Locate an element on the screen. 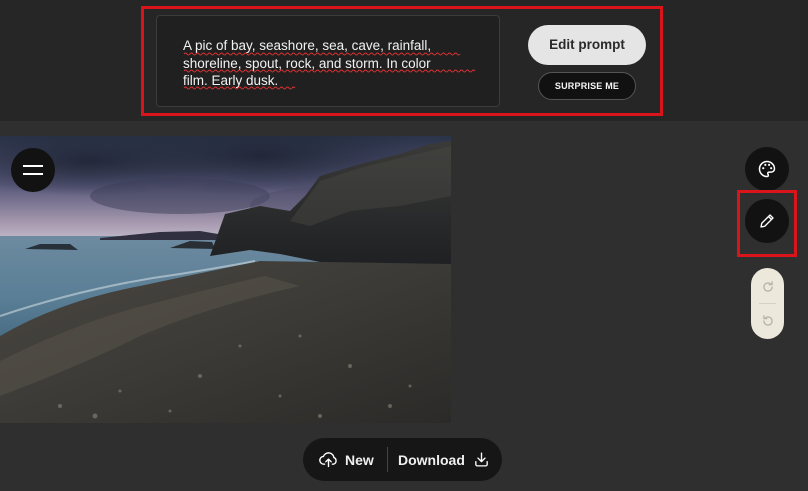 This screenshot has height=491, width=808. new-button: New is located at coordinates (346, 459).